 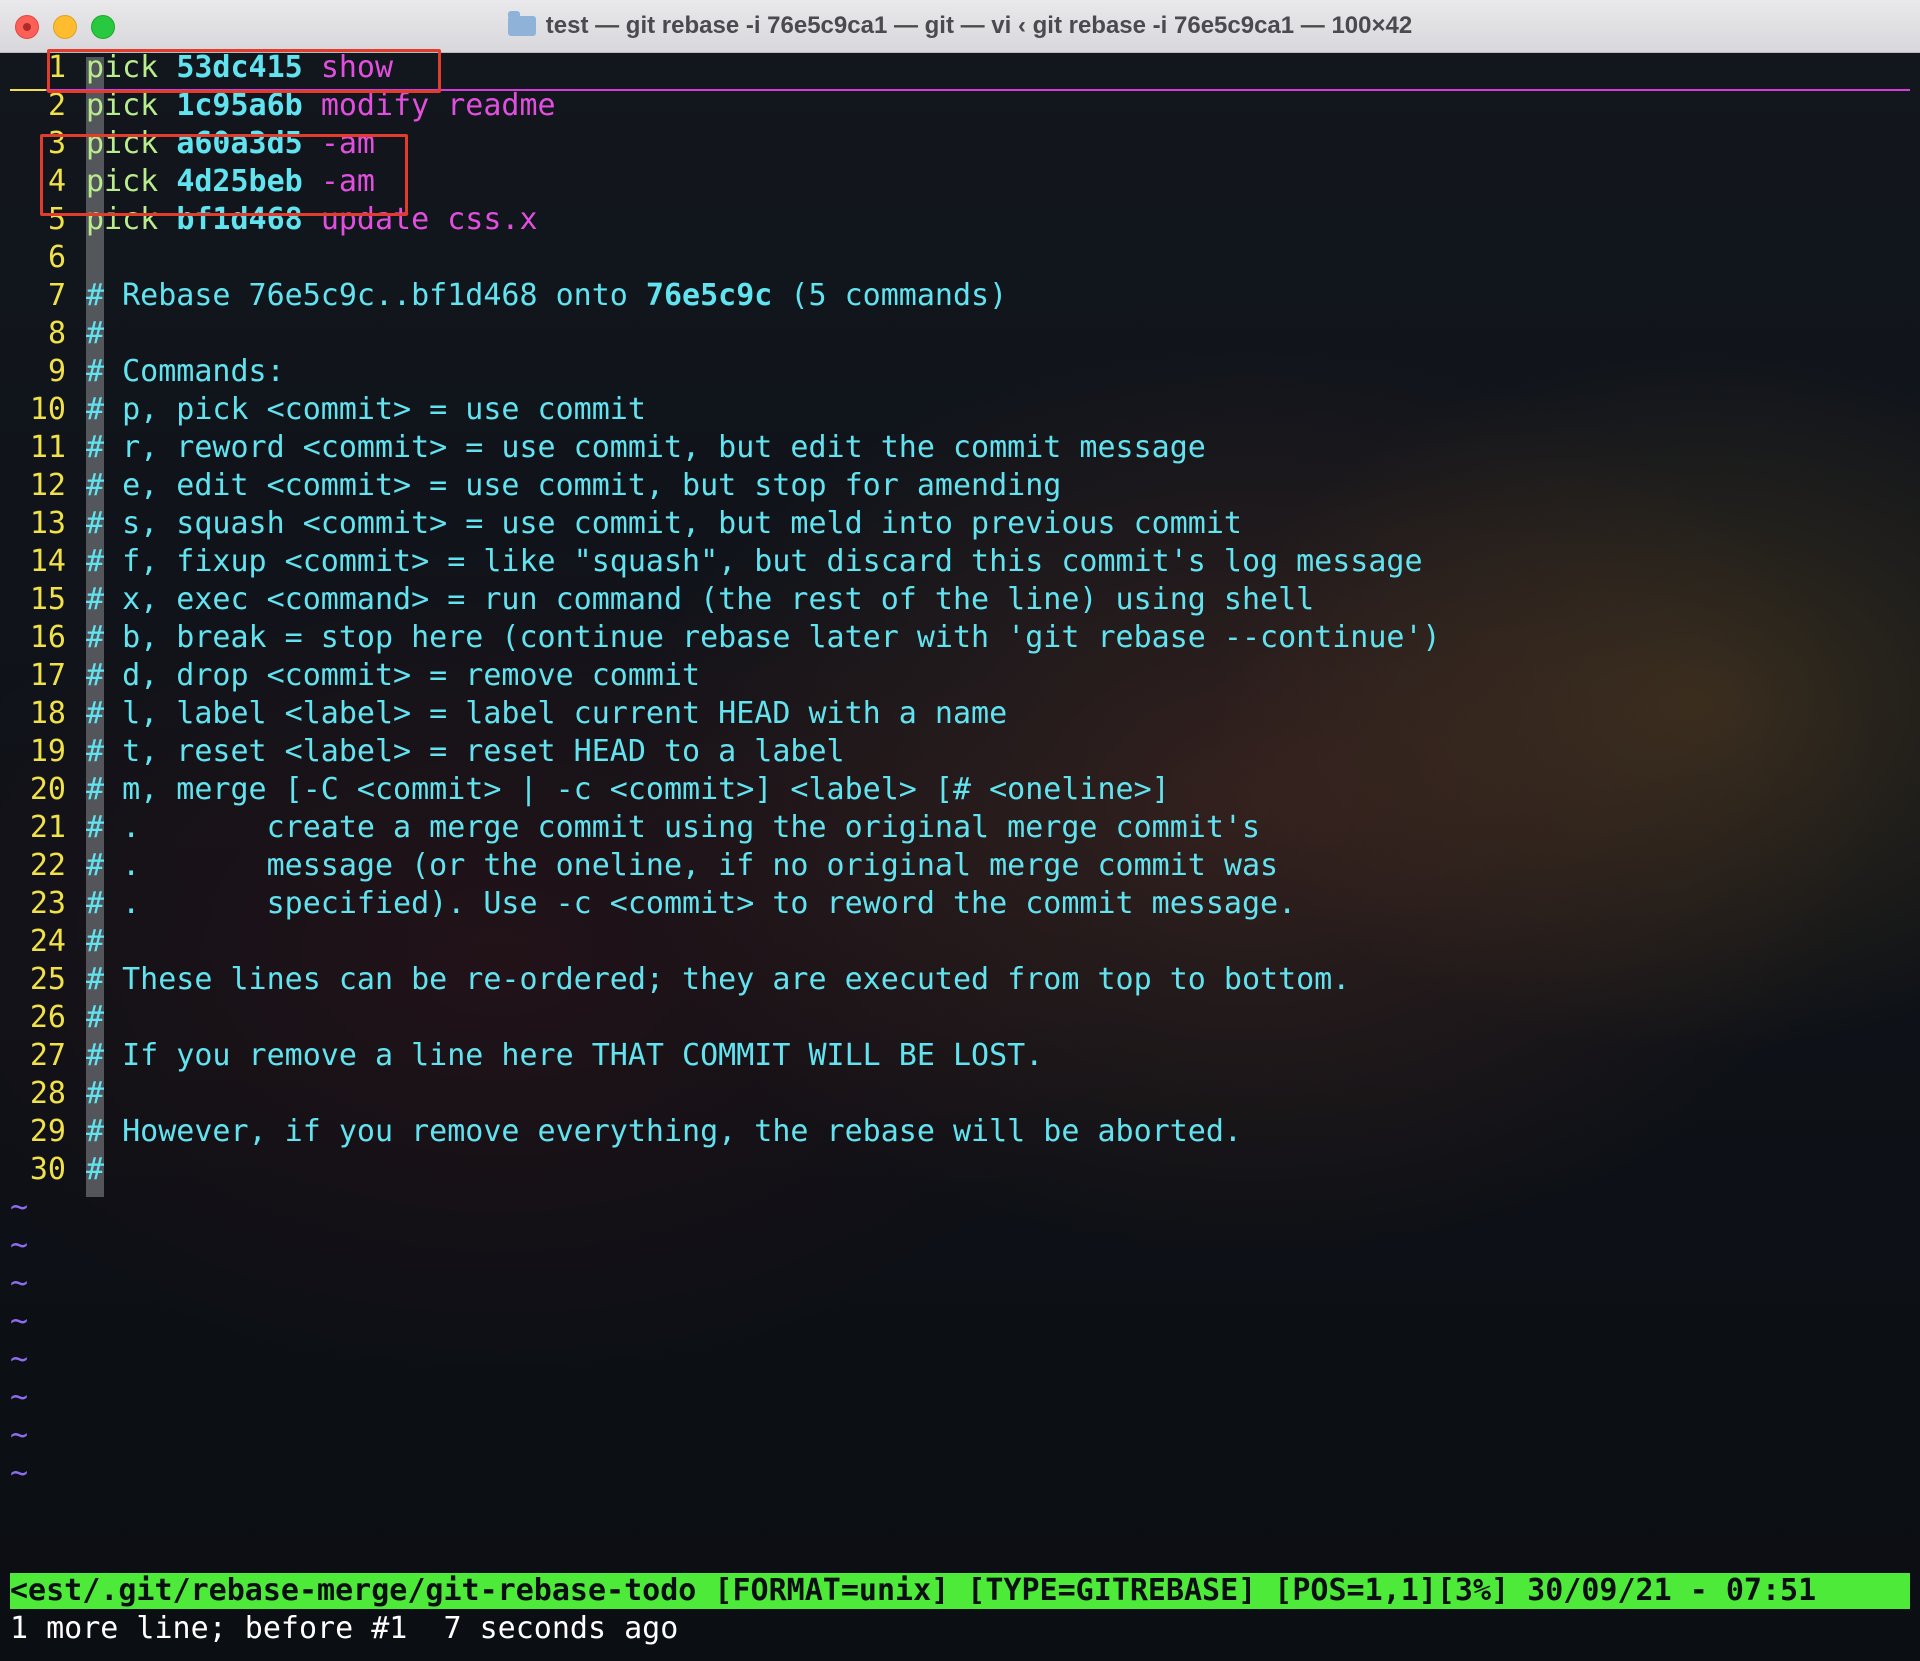 What do you see at coordinates (950, 676) in the screenshot?
I see `editor-line: 17 # d, drop <commit> = remove commit` at bounding box center [950, 676].